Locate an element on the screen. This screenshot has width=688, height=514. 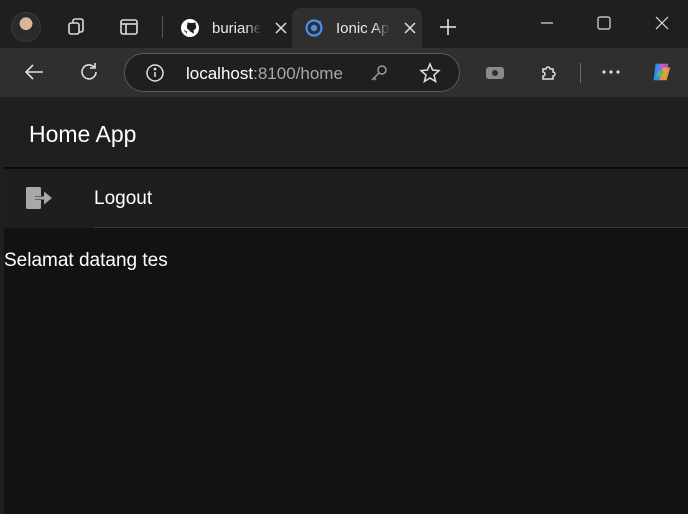
close-window-icon is located at coordinates (662, 23).